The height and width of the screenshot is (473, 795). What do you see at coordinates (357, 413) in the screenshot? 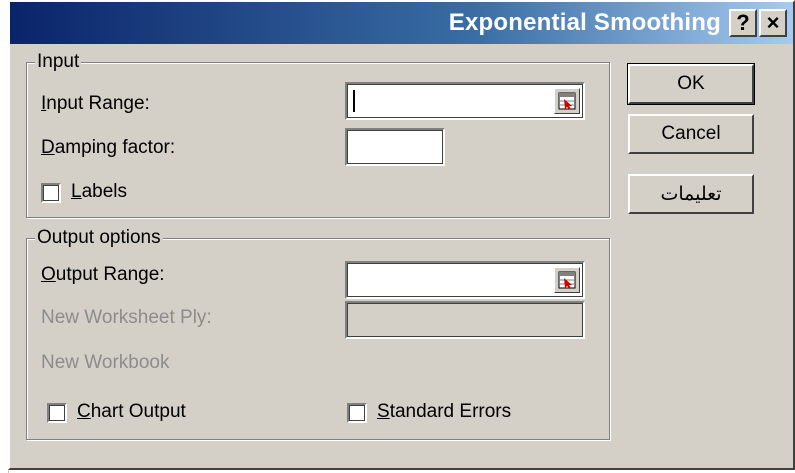
I see `standard-errors-checkbox` at bounding box center [357, 413].